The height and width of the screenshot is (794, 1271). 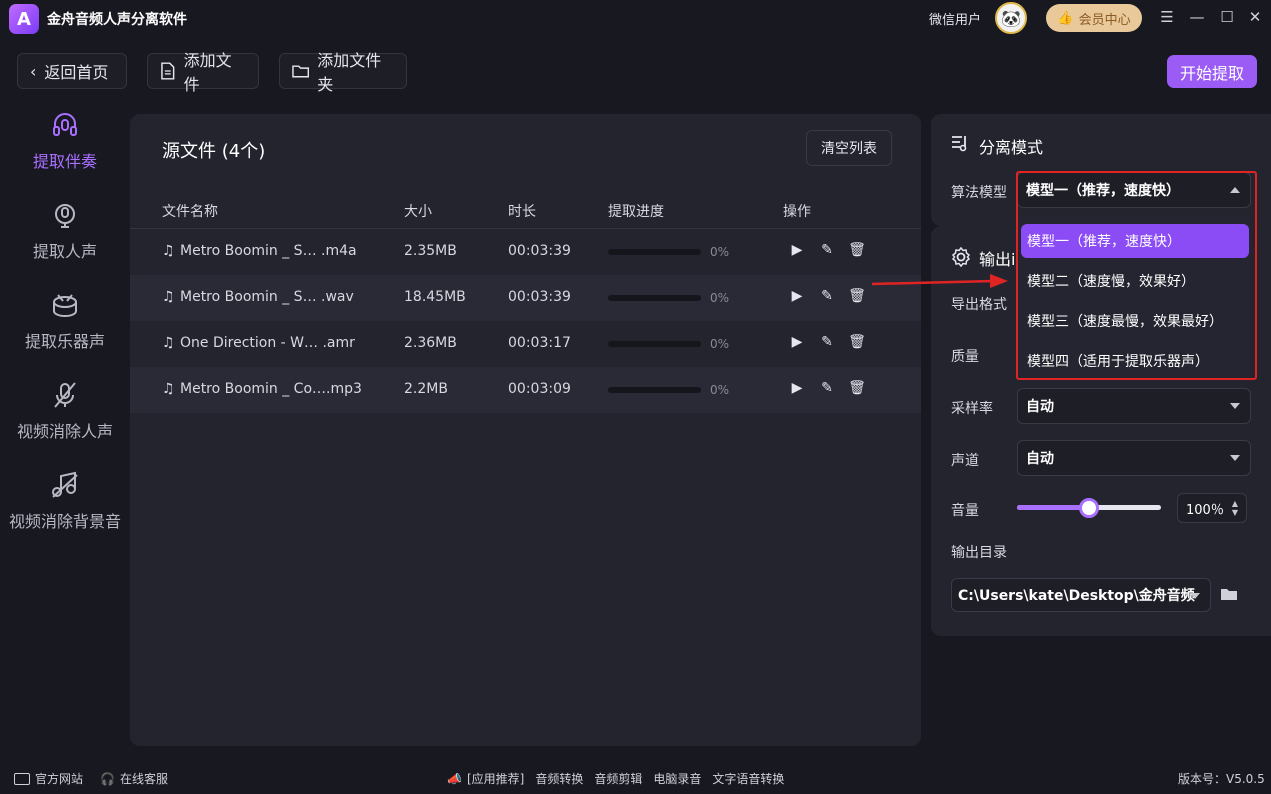 What do you see at coordinates (65, 484) in the screenshot?
I see `music-note-off-icon` at bounding box center [65, 484].